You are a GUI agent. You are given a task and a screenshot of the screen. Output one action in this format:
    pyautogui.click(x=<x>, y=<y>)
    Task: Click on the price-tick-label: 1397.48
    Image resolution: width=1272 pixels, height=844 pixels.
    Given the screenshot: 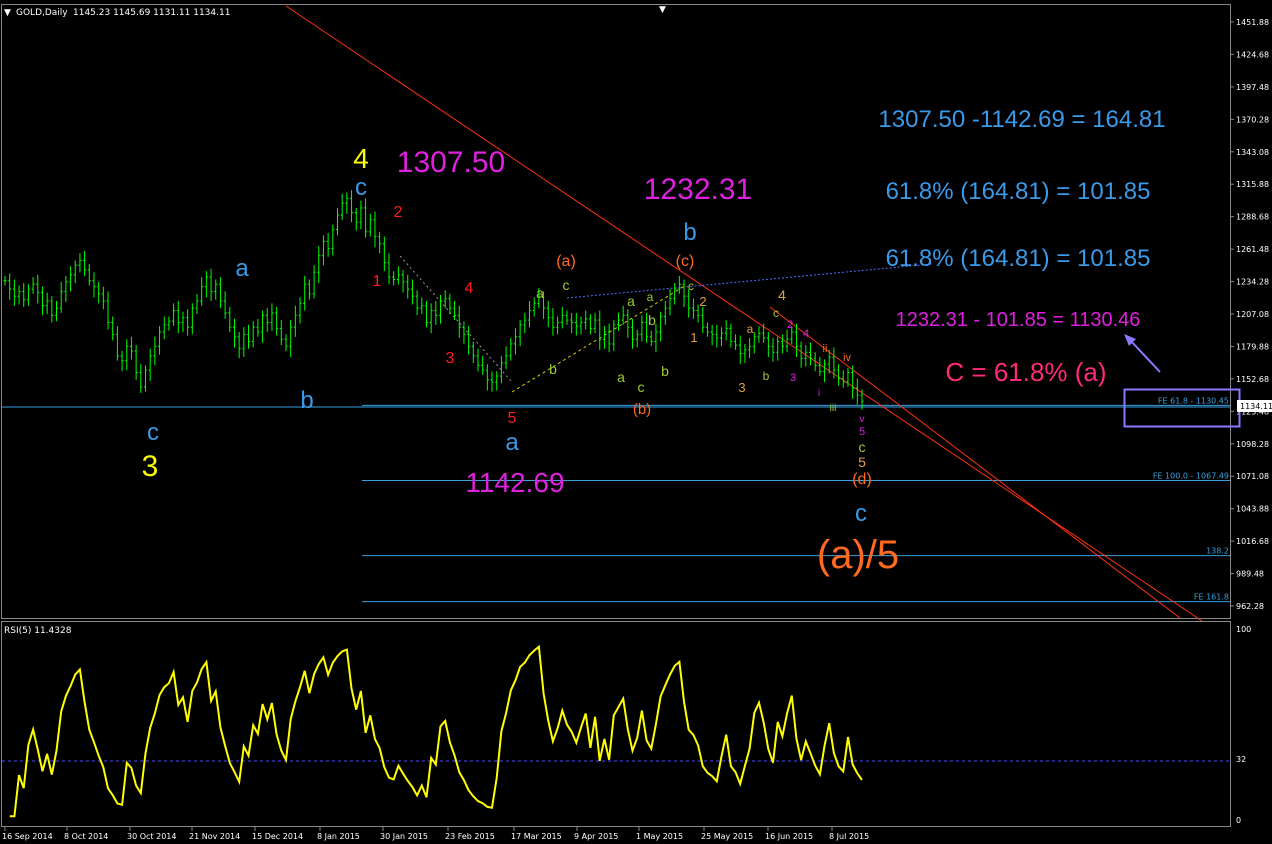 What is the action you would take?
    pyautogui.click(x=1252, y=87)
    